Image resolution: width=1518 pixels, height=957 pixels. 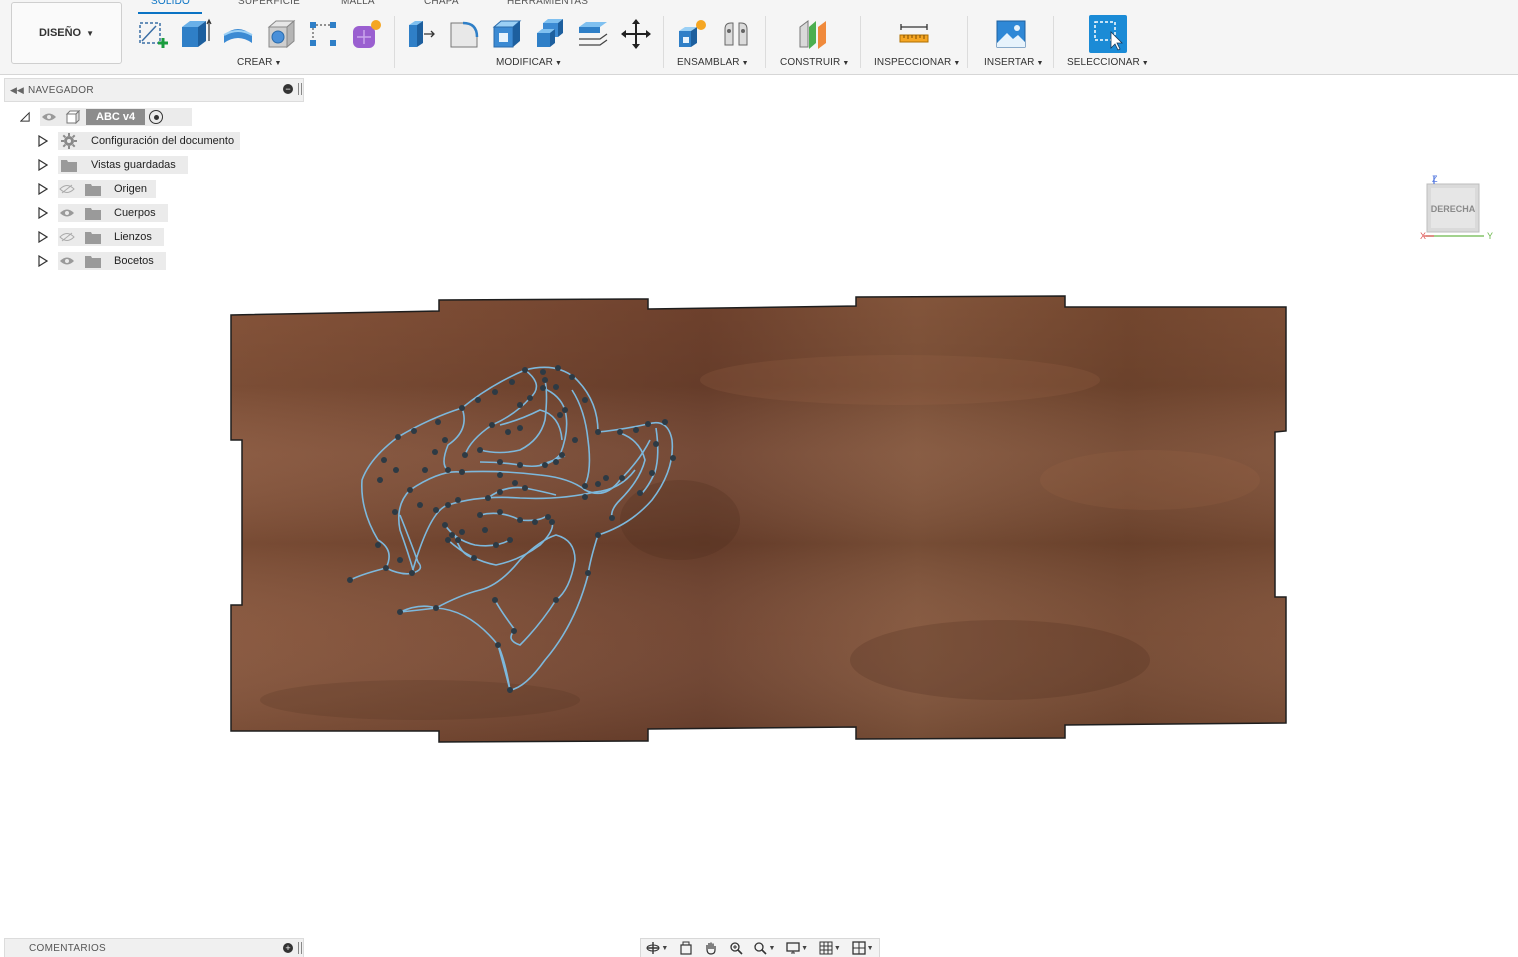 I want to click on move-icon, so click(x=636, y=34).